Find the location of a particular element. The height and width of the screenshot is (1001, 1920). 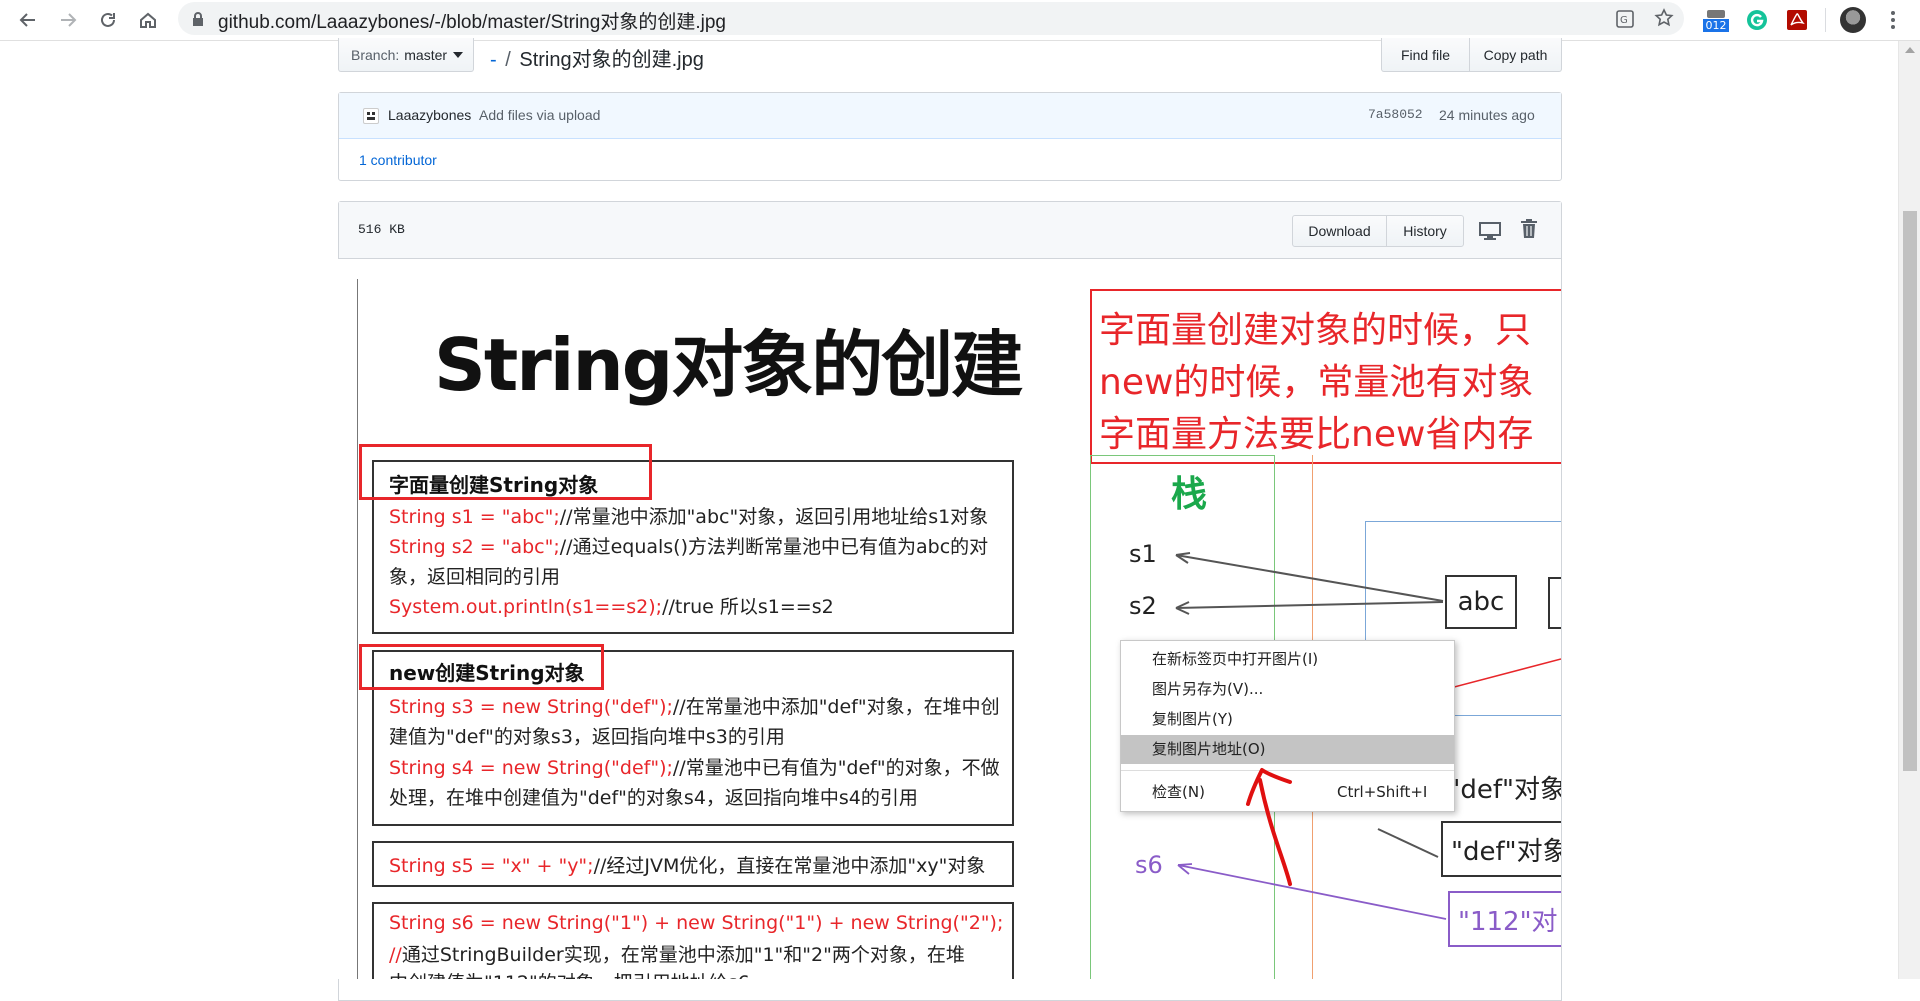

acrobat-icon is located at coordinates (1797, 20).